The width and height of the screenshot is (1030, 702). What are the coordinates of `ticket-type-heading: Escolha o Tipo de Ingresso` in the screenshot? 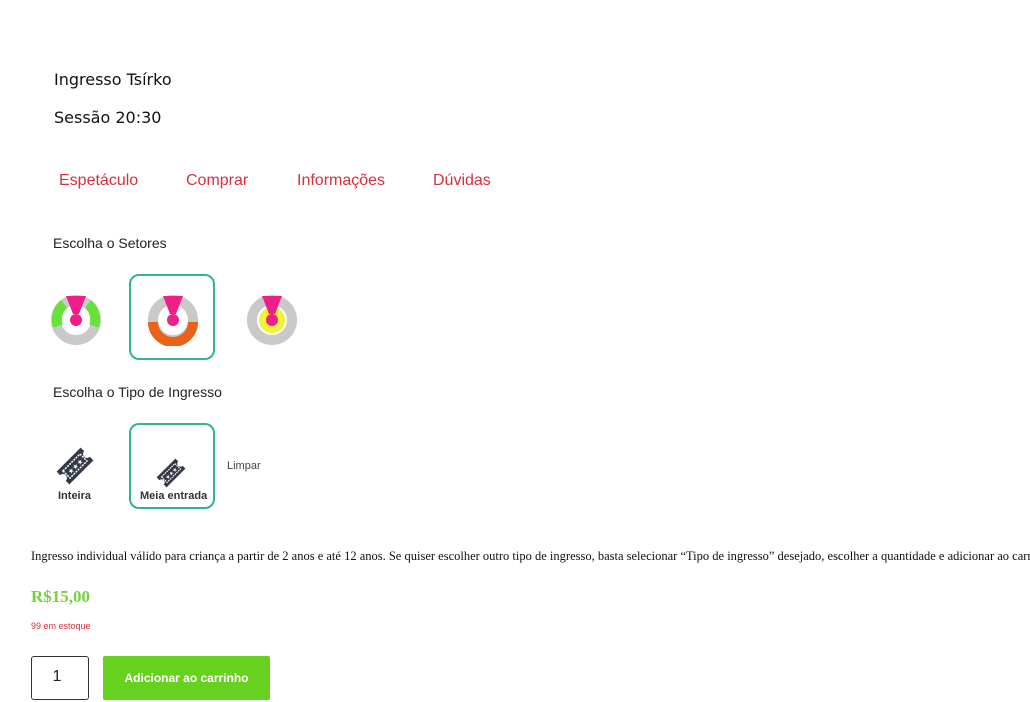 It's located at (137, 392).